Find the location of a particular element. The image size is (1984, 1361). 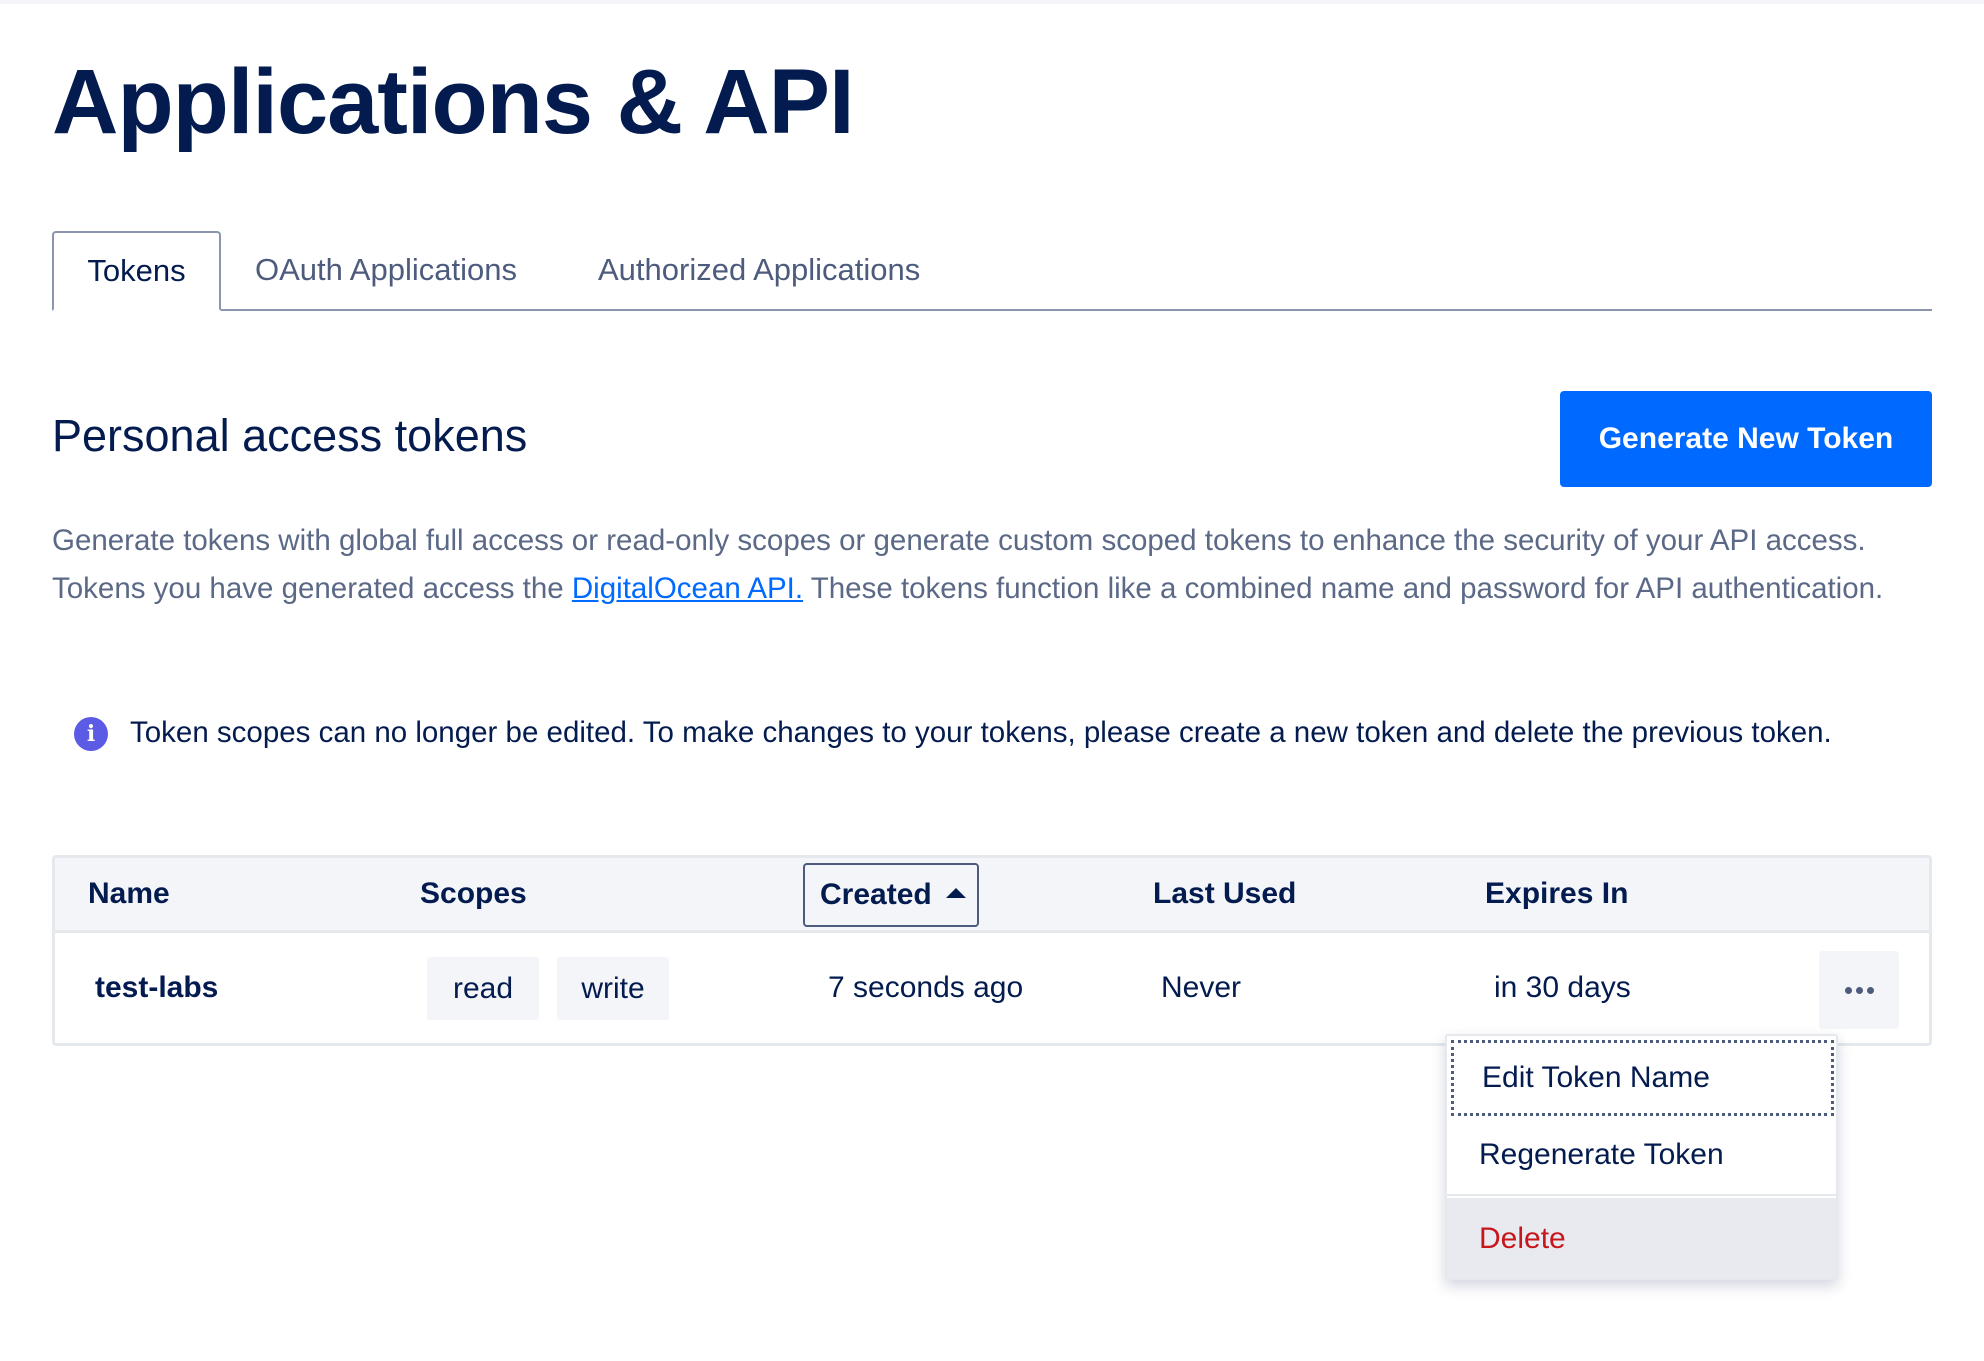

token-expires-in: in 30 days is located at coordinates (1562, 987).